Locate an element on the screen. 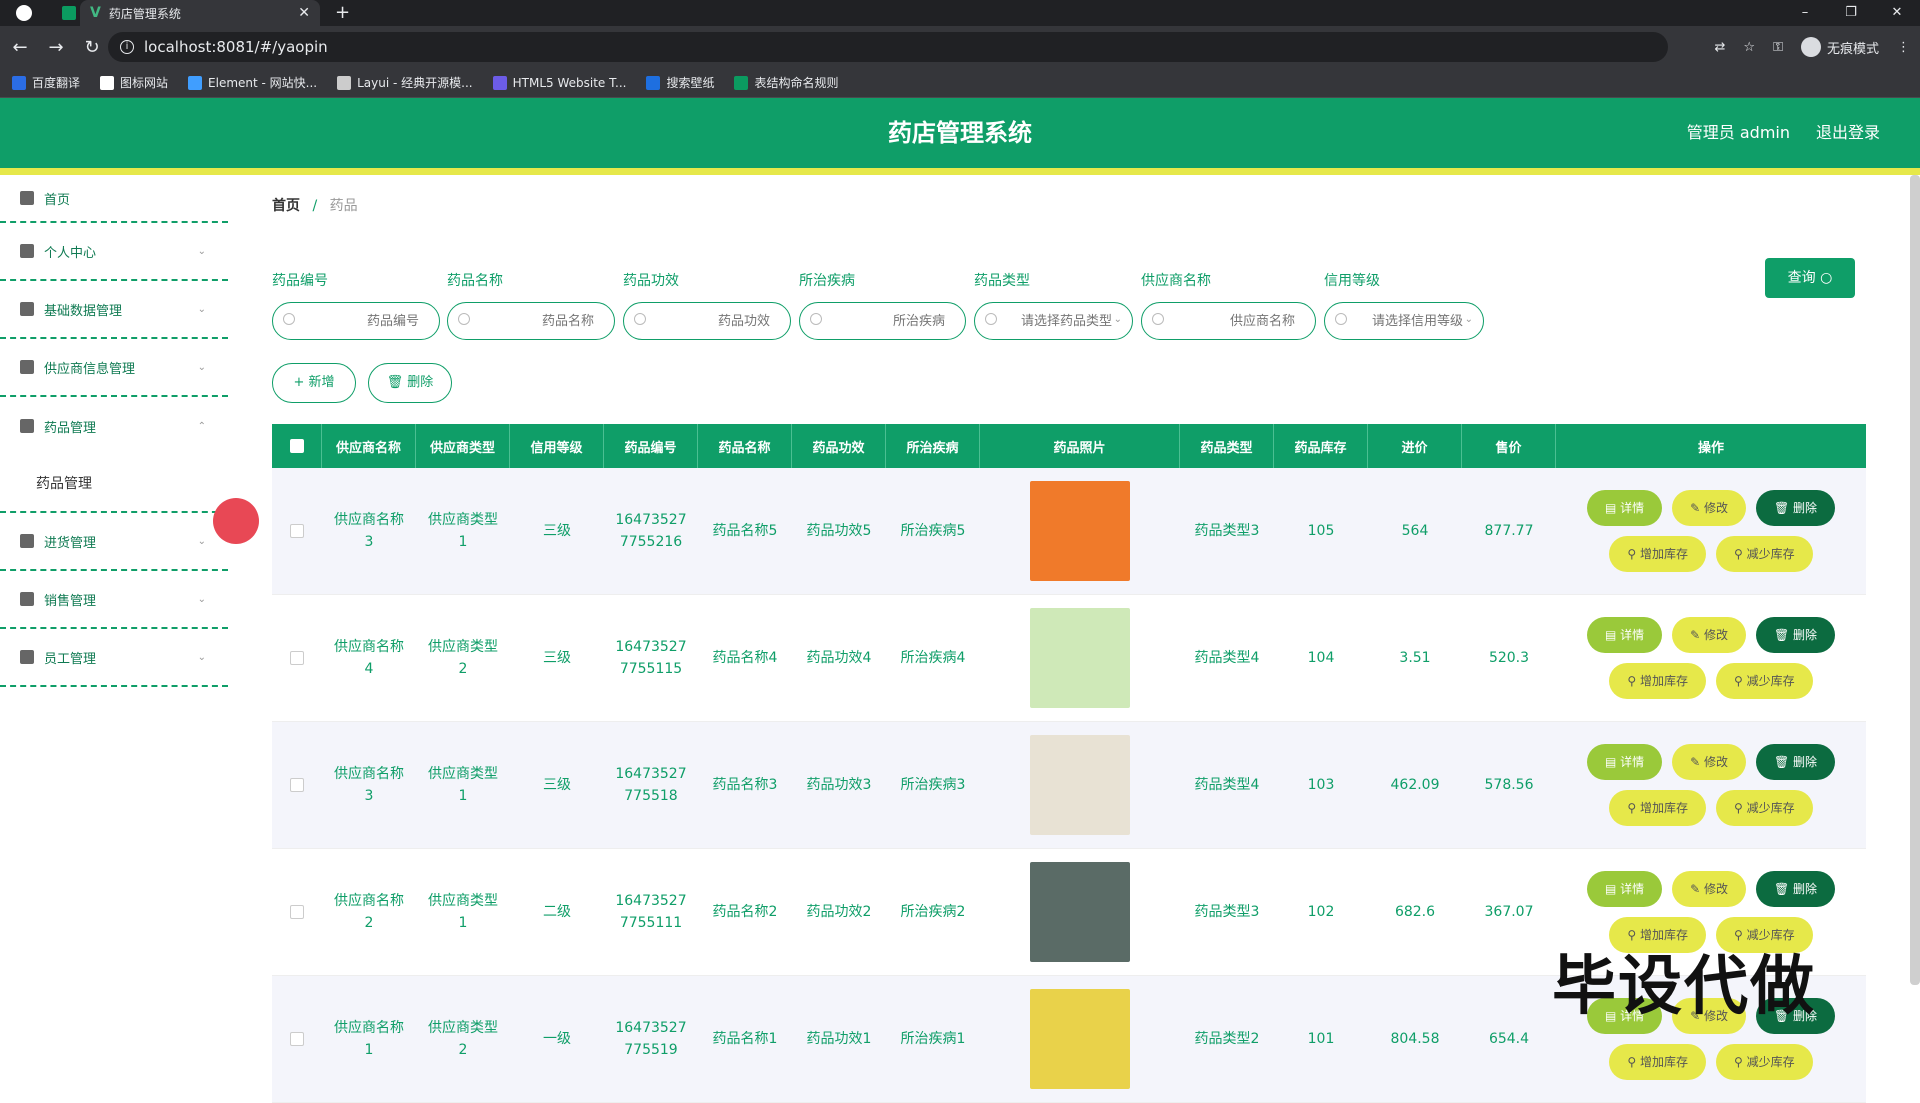 This screenshot has width=1920, height=1103. sidebar-item-label: 销售管理 is located at coordinates (70, 601).